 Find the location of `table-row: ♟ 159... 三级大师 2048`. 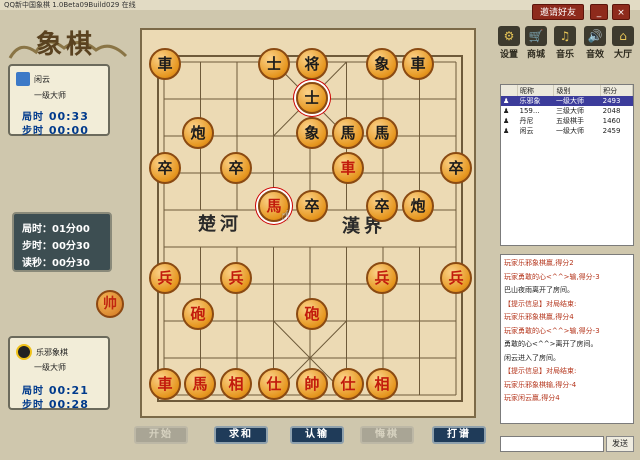

table-row: ♟ 159... 三级大师 2048 is located at coordinates (567, 111).